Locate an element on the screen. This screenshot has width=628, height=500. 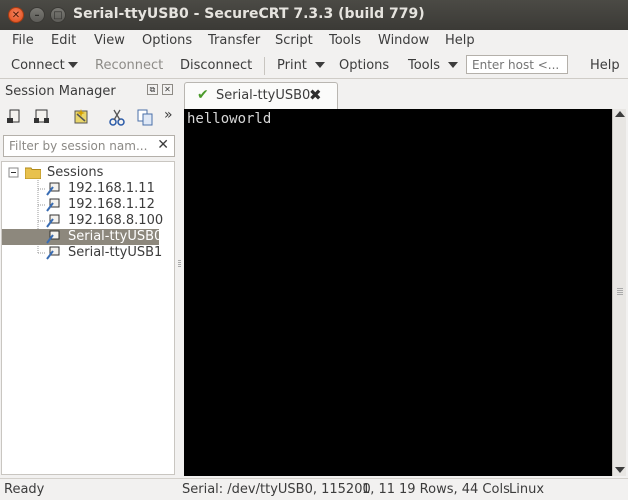
tools-dropdown-icon is located at coordinates (453, 65).